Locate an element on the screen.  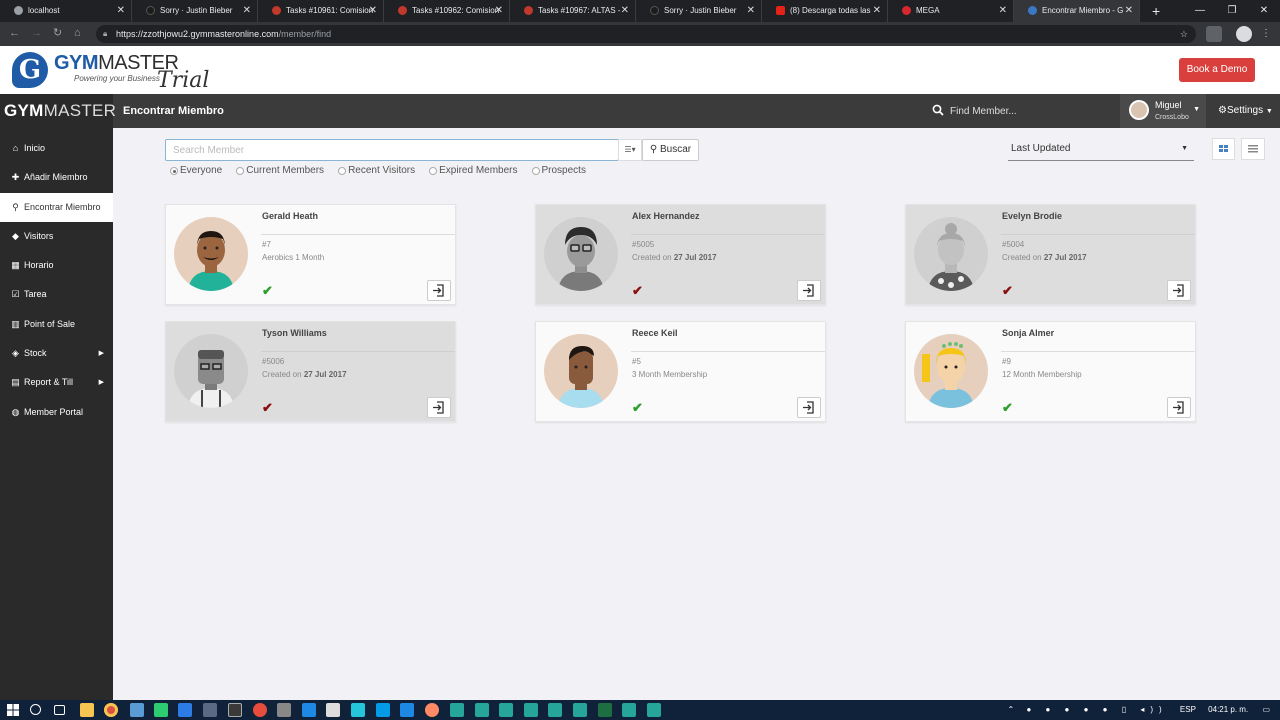
member-card: Sonja Almer #9 12 Month Membership ✔ is located at coordinates (1050, 371).